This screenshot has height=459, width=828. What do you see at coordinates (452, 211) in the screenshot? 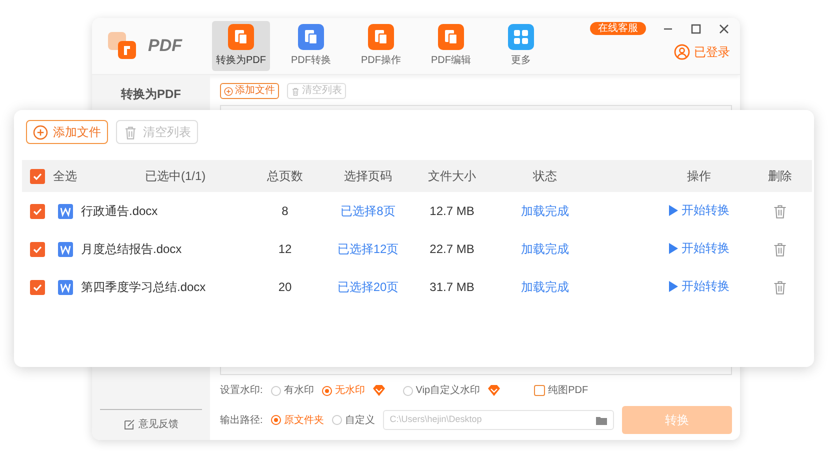
I see `file-size: 12.7 MB` at bounding box center [452, 211].